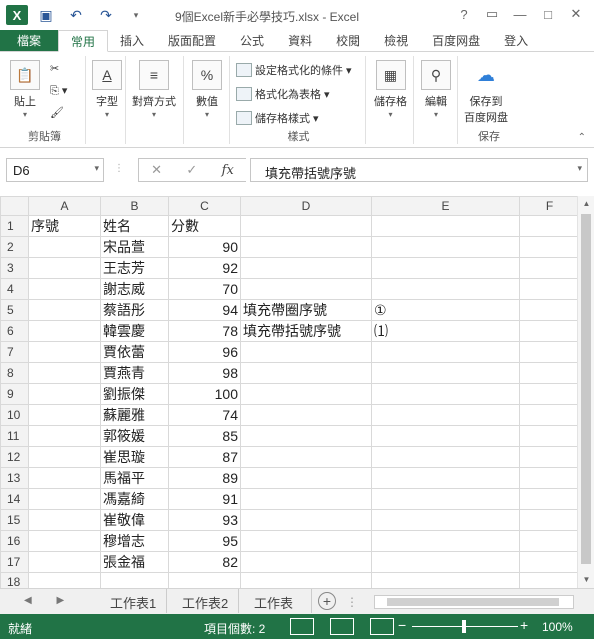  I want to click on save-to-baidu-button: ☁ 保存到 百度网盘, so click(486, 92).